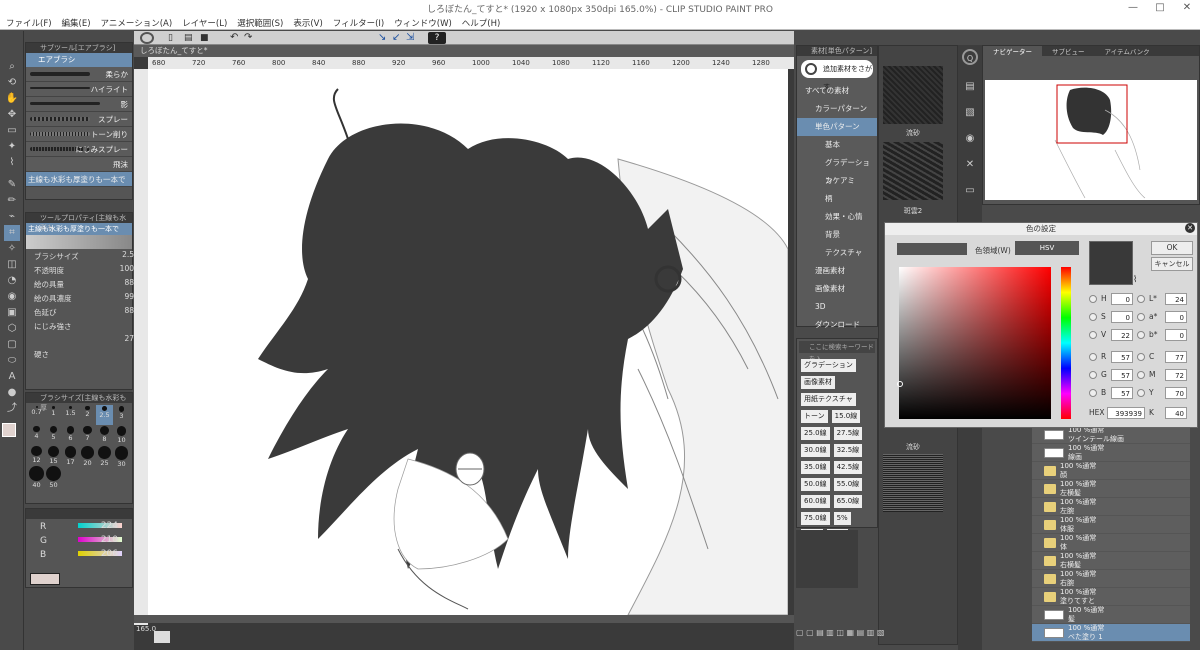 The image size is (1200, 650). Describe the element at coordinates (970, 191) in the screenshot. I see `auto-action-icon: ▭` at that location.